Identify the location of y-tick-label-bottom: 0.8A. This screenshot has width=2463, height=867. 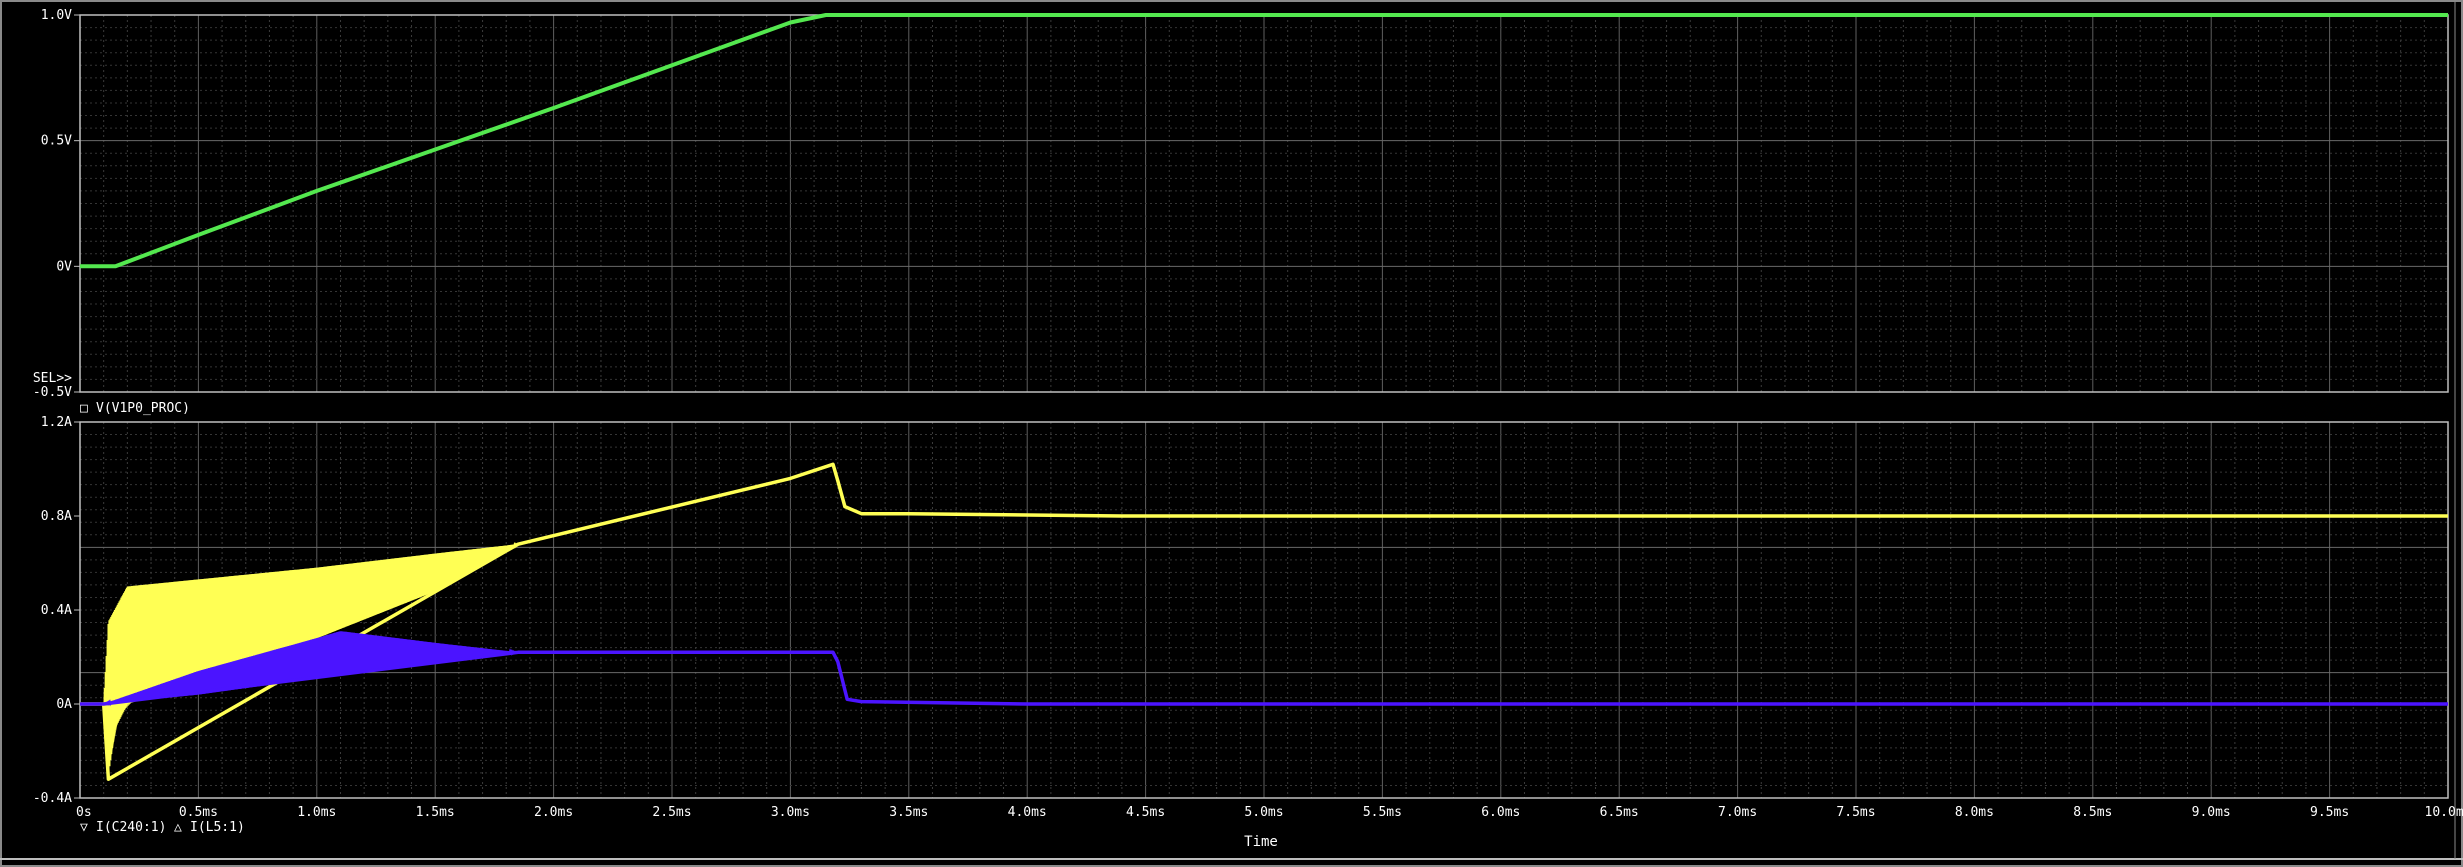
(56, 516).